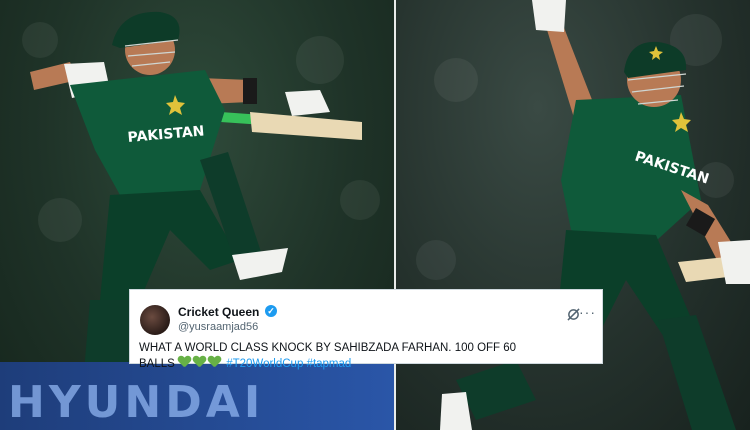  What do you see at coordinates (218, 327) in the screenshot?
I see `user-handle: @yusraamjad56` at bounding box center [218, 327].